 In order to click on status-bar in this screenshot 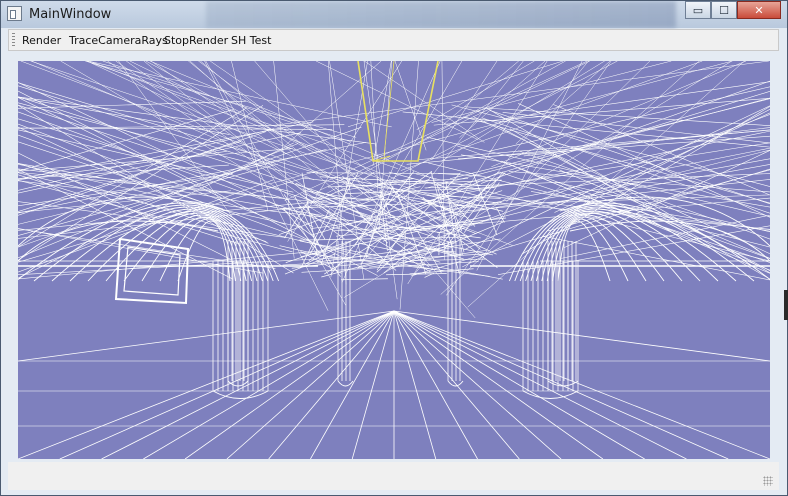, I will do `click(393, 476)`.